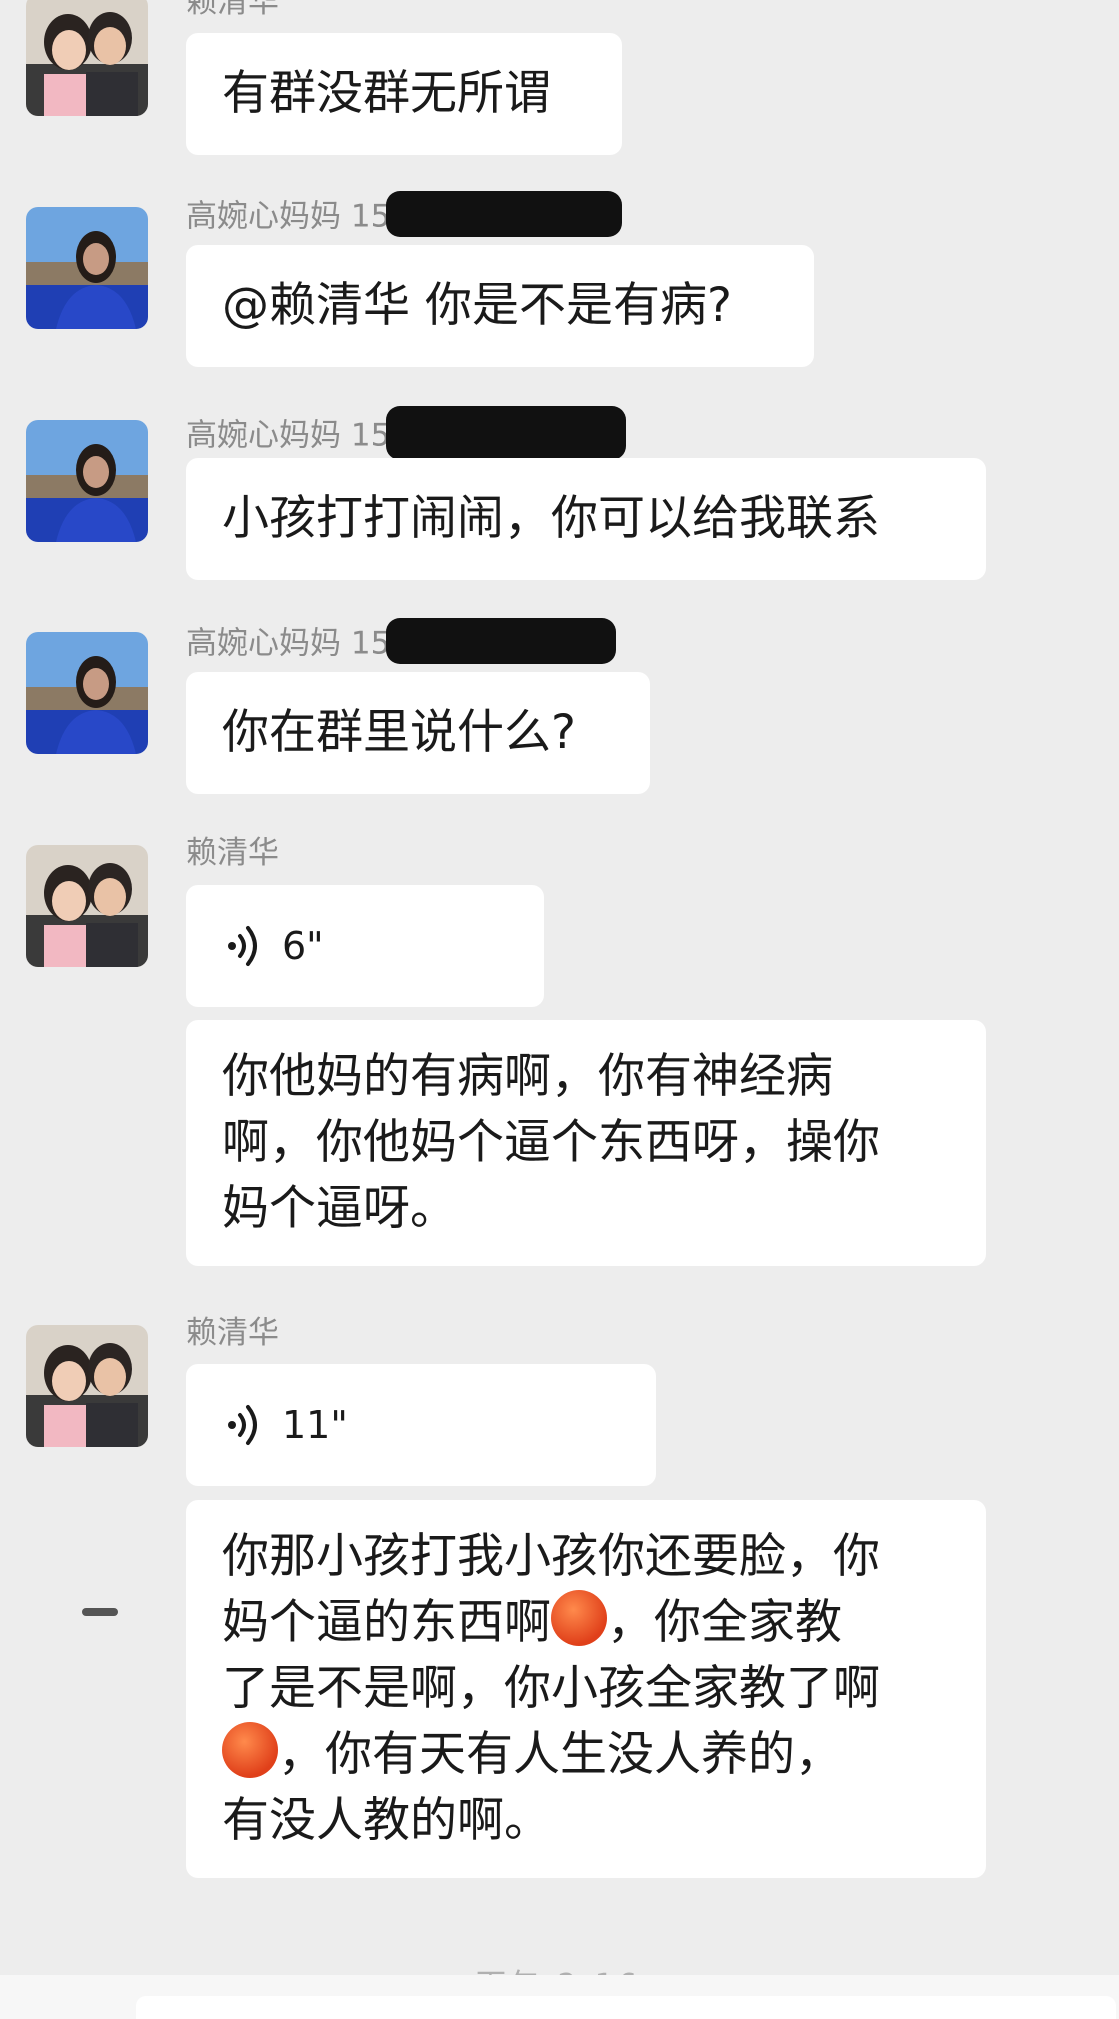  I want to click on message-bubble: @赖清华 你是不是有病?, so click(500, 306).